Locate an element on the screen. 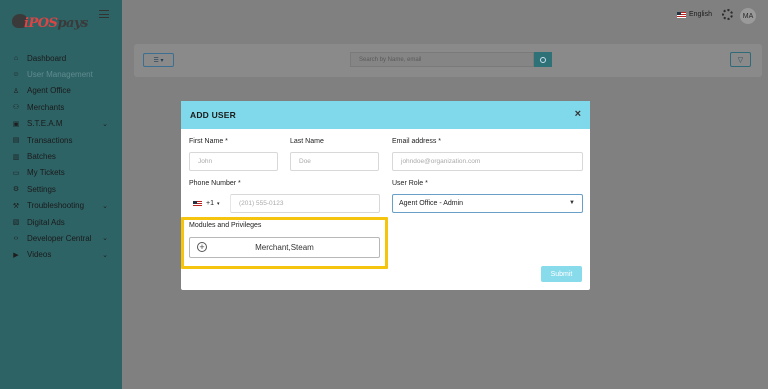 This screenshot has height=389, width=768. avatar: MA is located at coordinates (748, 16).